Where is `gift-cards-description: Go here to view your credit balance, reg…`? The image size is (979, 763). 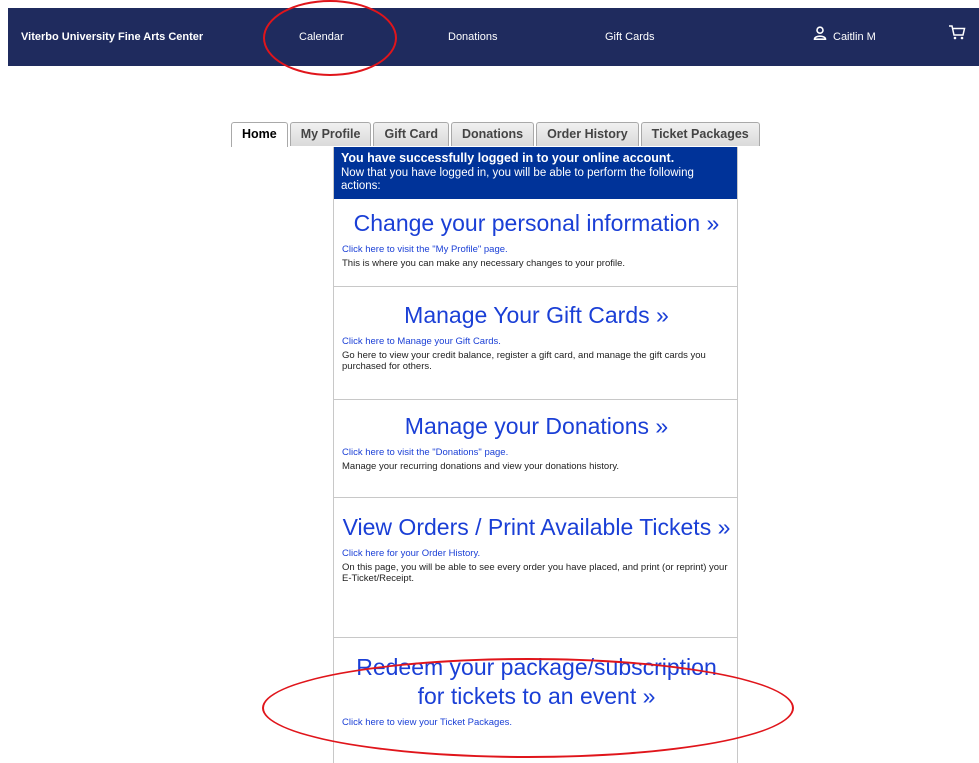 gift-cards-description: Go here to view your credit balance, reg… is located at coordinates (524, 361).